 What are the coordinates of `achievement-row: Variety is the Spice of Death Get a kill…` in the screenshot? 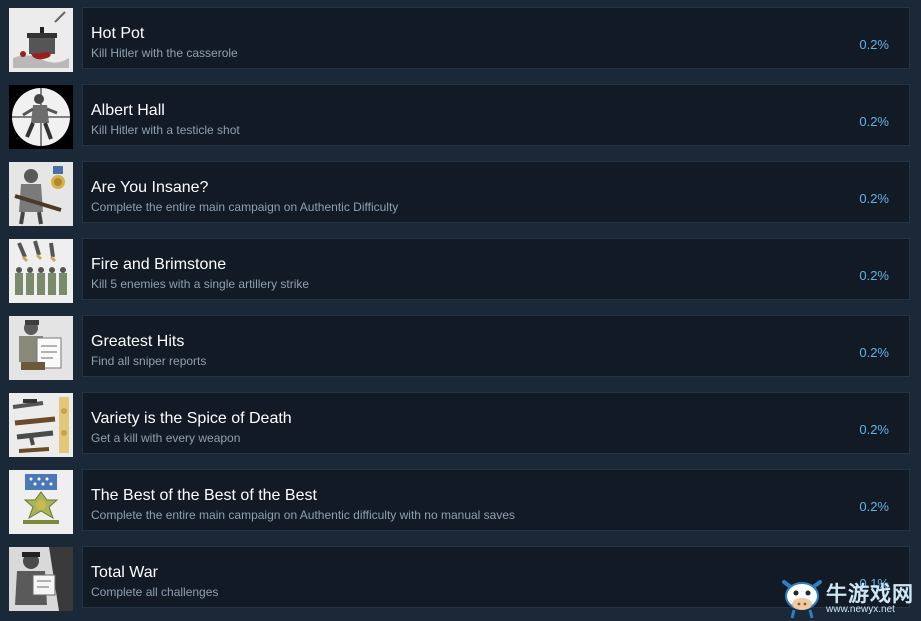 It's located at (460, 427).